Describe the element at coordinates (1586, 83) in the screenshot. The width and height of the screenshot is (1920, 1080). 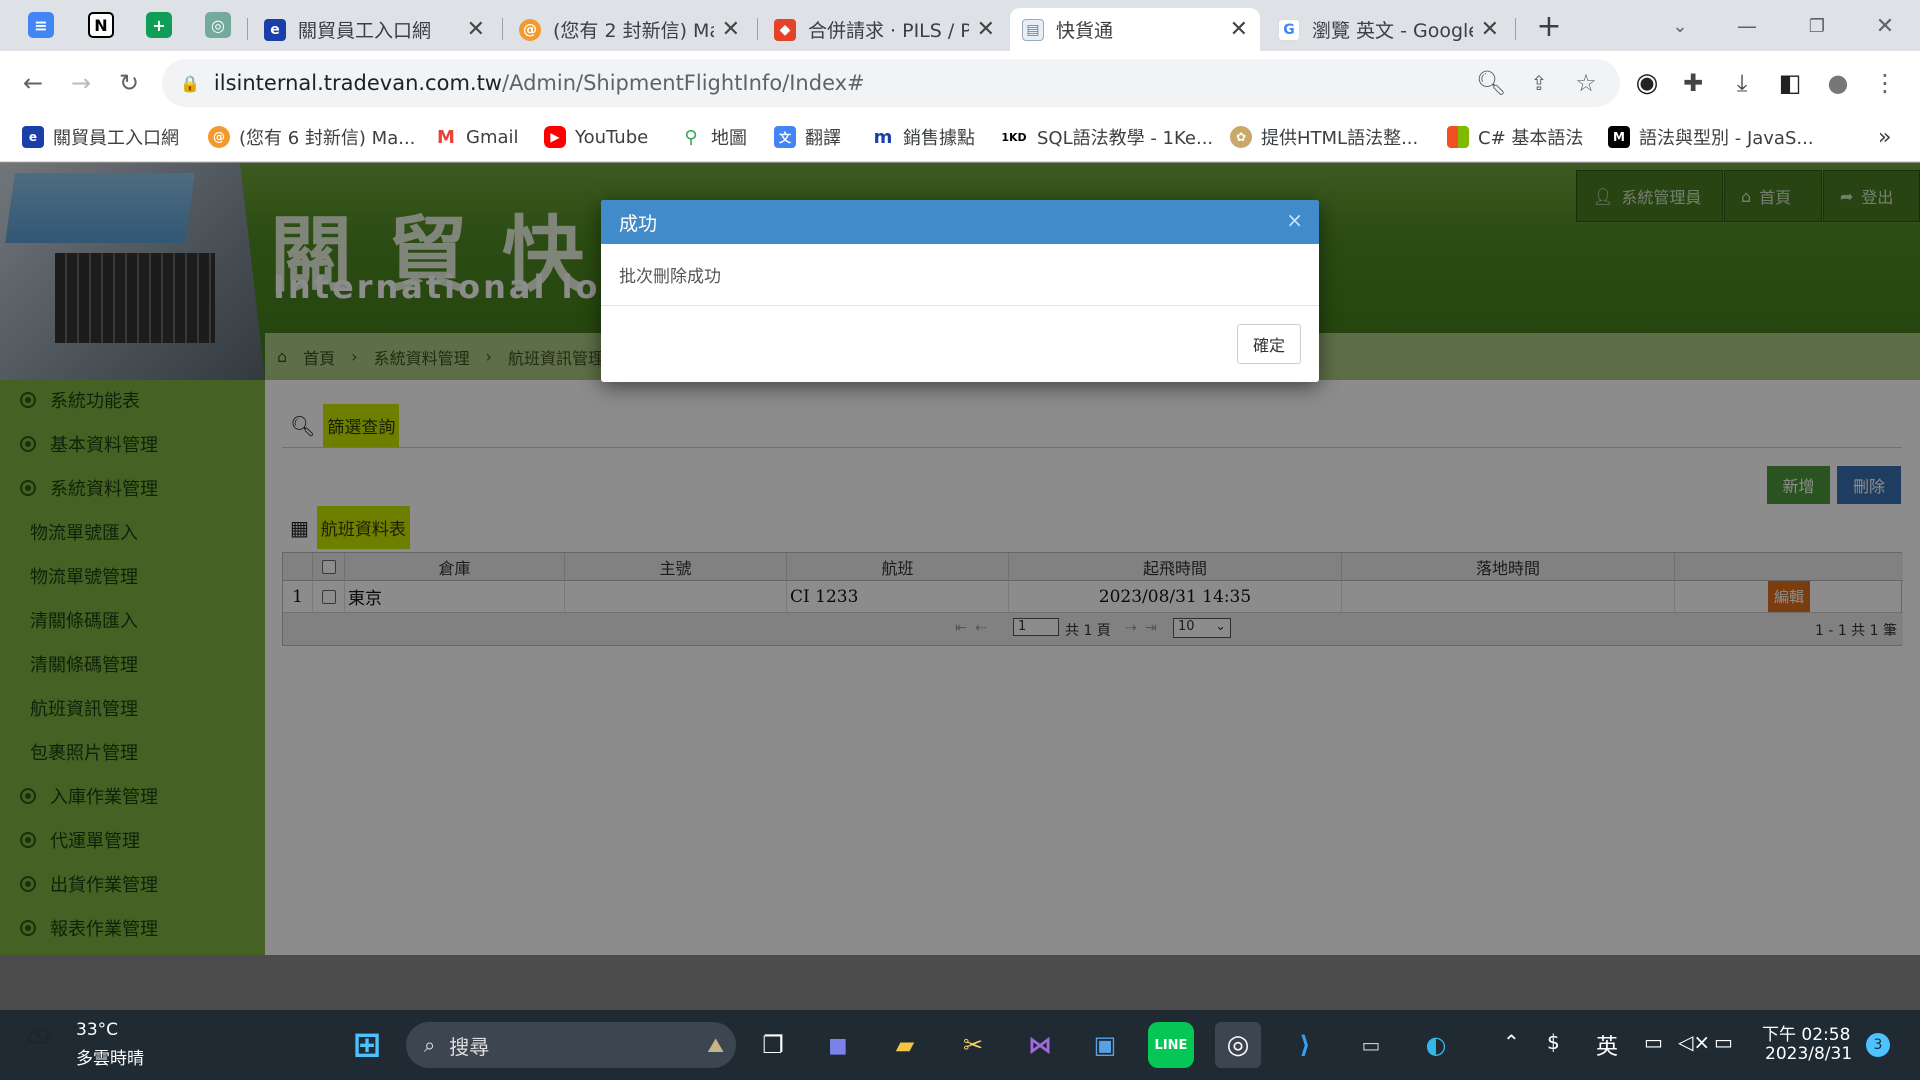
I see `bookmark-star-icon: ☆` at that location.